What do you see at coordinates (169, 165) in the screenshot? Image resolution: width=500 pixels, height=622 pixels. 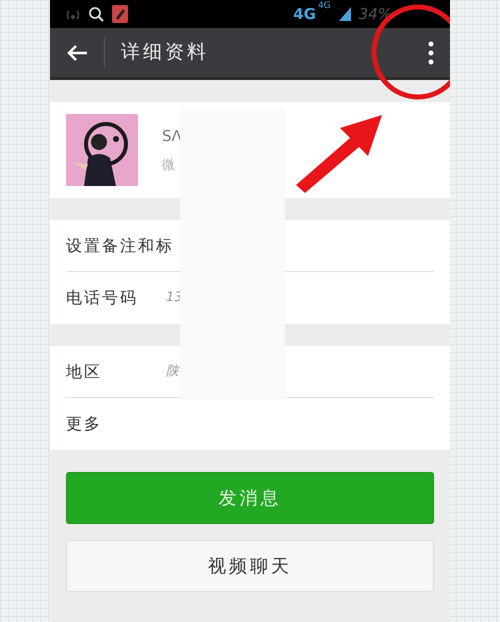 I see `account-id: 微` at bounding box center [169, 165].